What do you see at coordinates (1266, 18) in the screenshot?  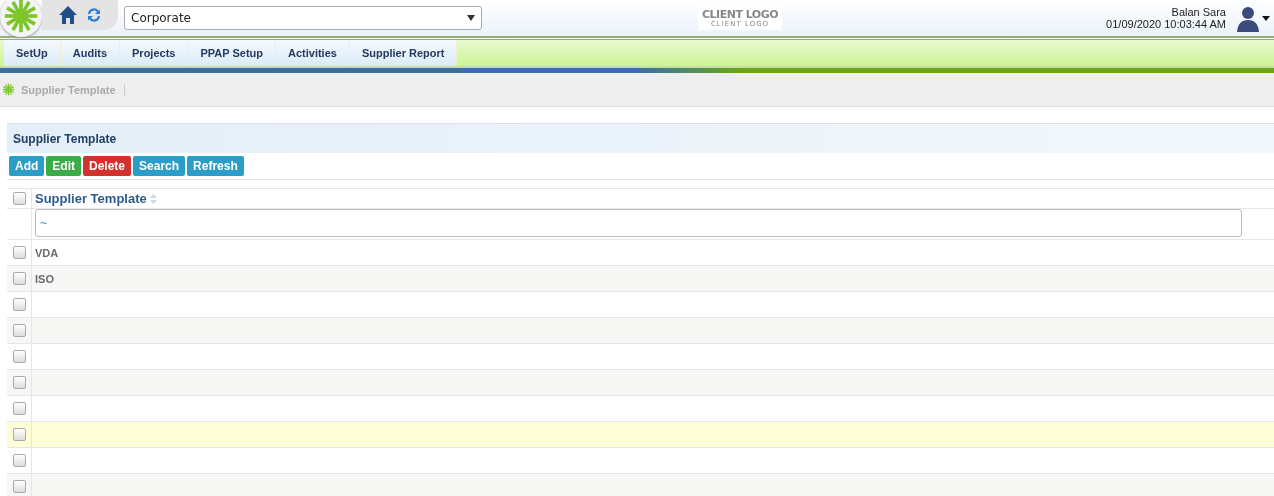 I see `caret-icon` at bounding box center [1266, 18].